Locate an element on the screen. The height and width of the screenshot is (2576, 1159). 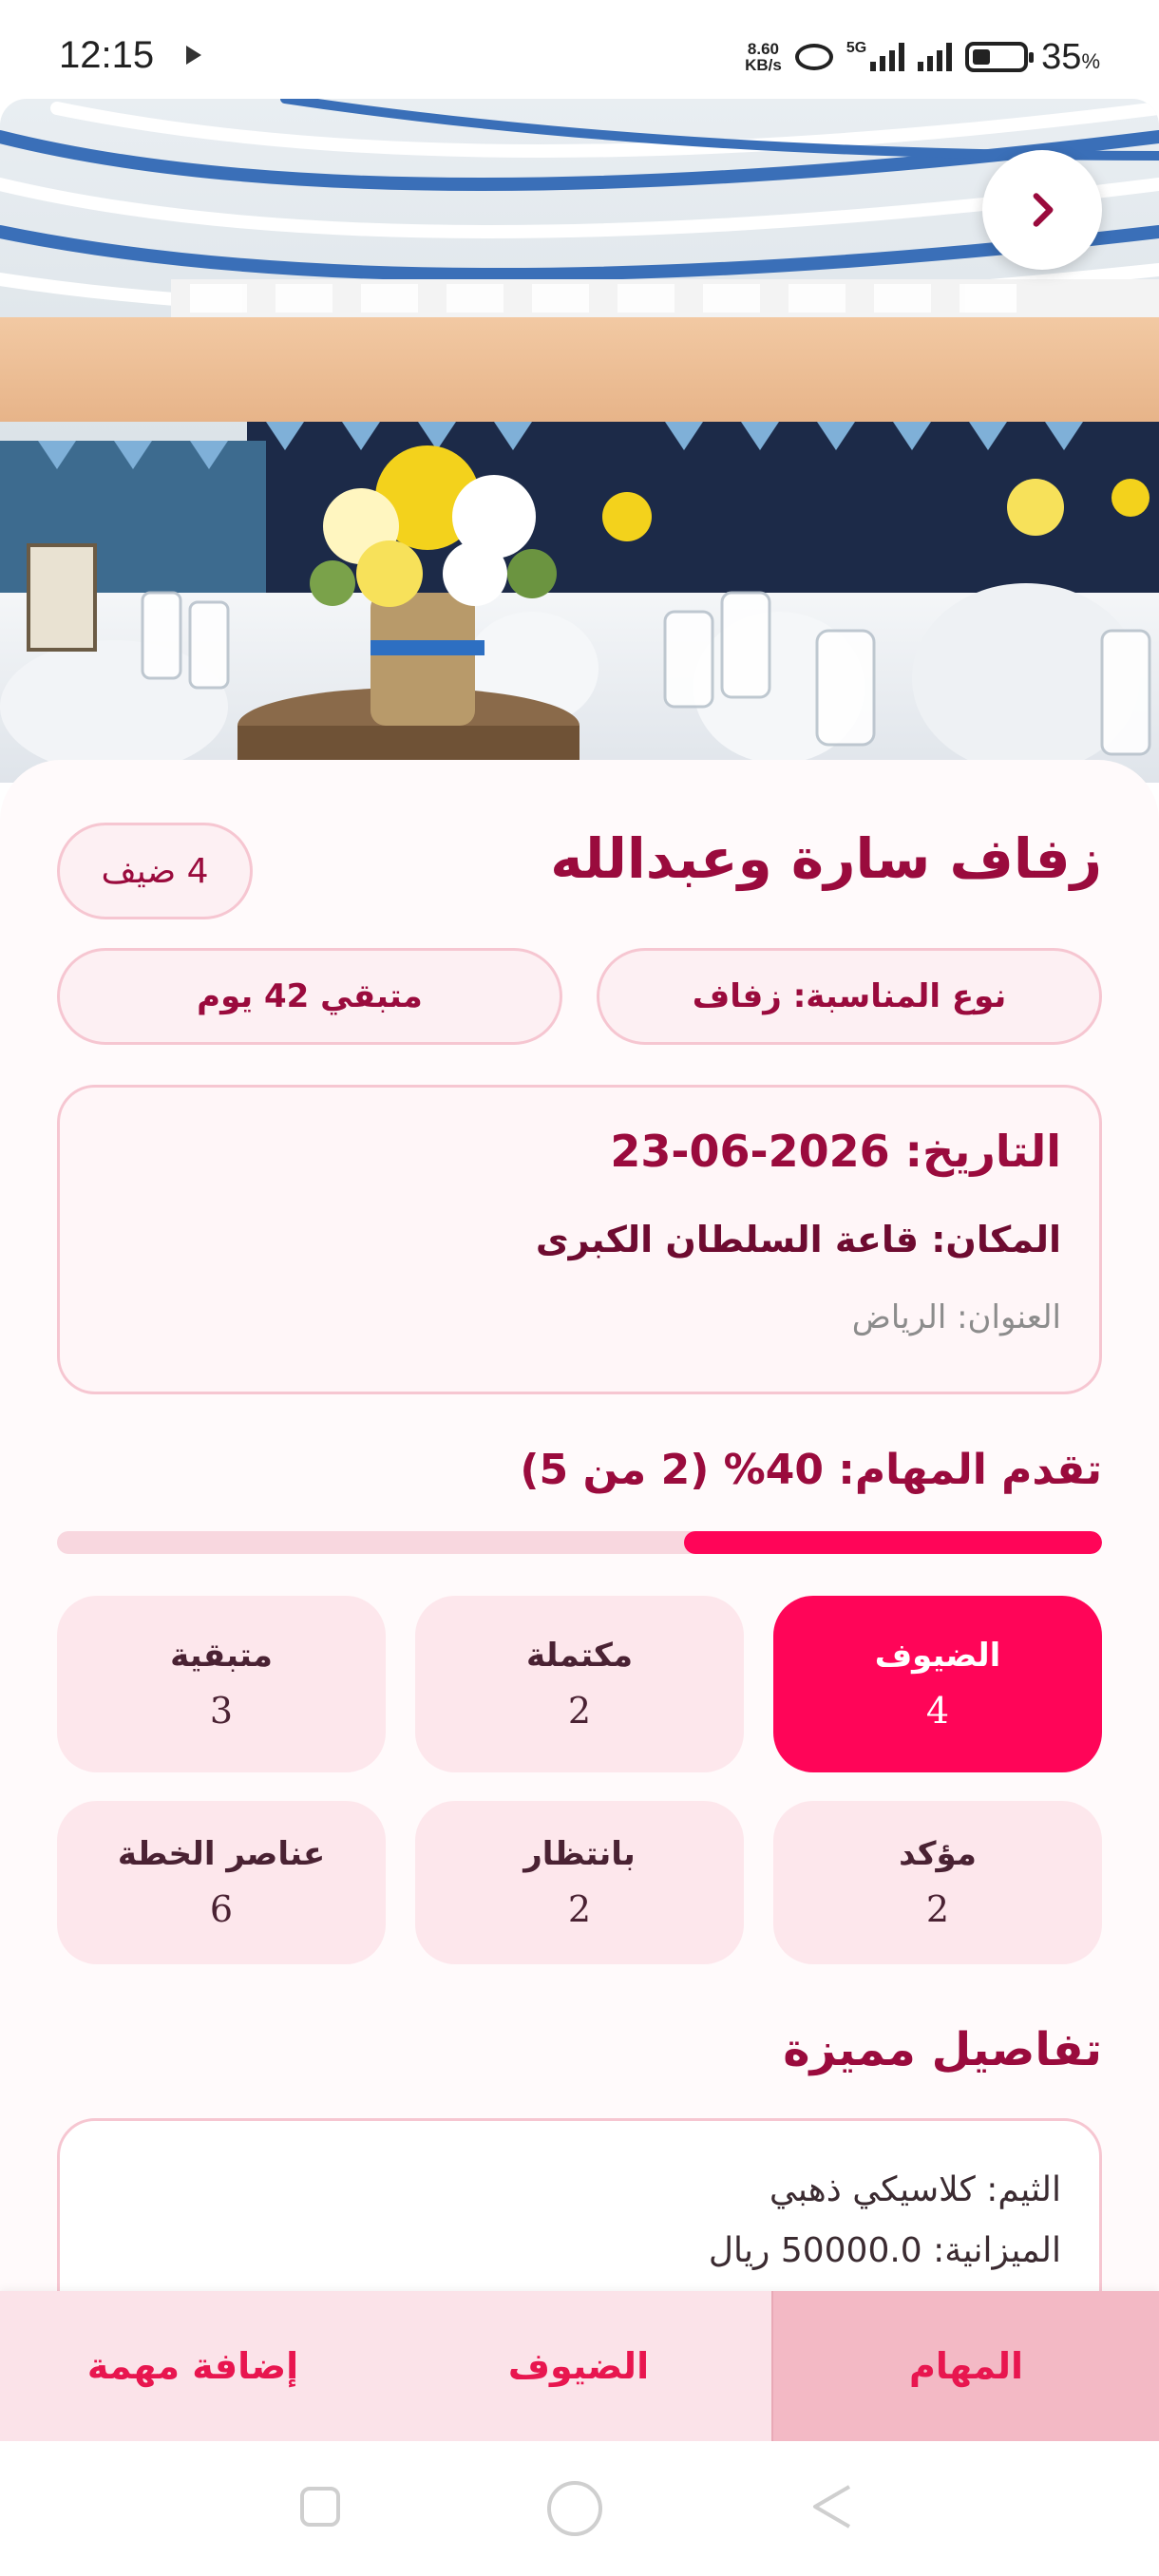
chevron-right-icon is located at coordinates (1043, 210).